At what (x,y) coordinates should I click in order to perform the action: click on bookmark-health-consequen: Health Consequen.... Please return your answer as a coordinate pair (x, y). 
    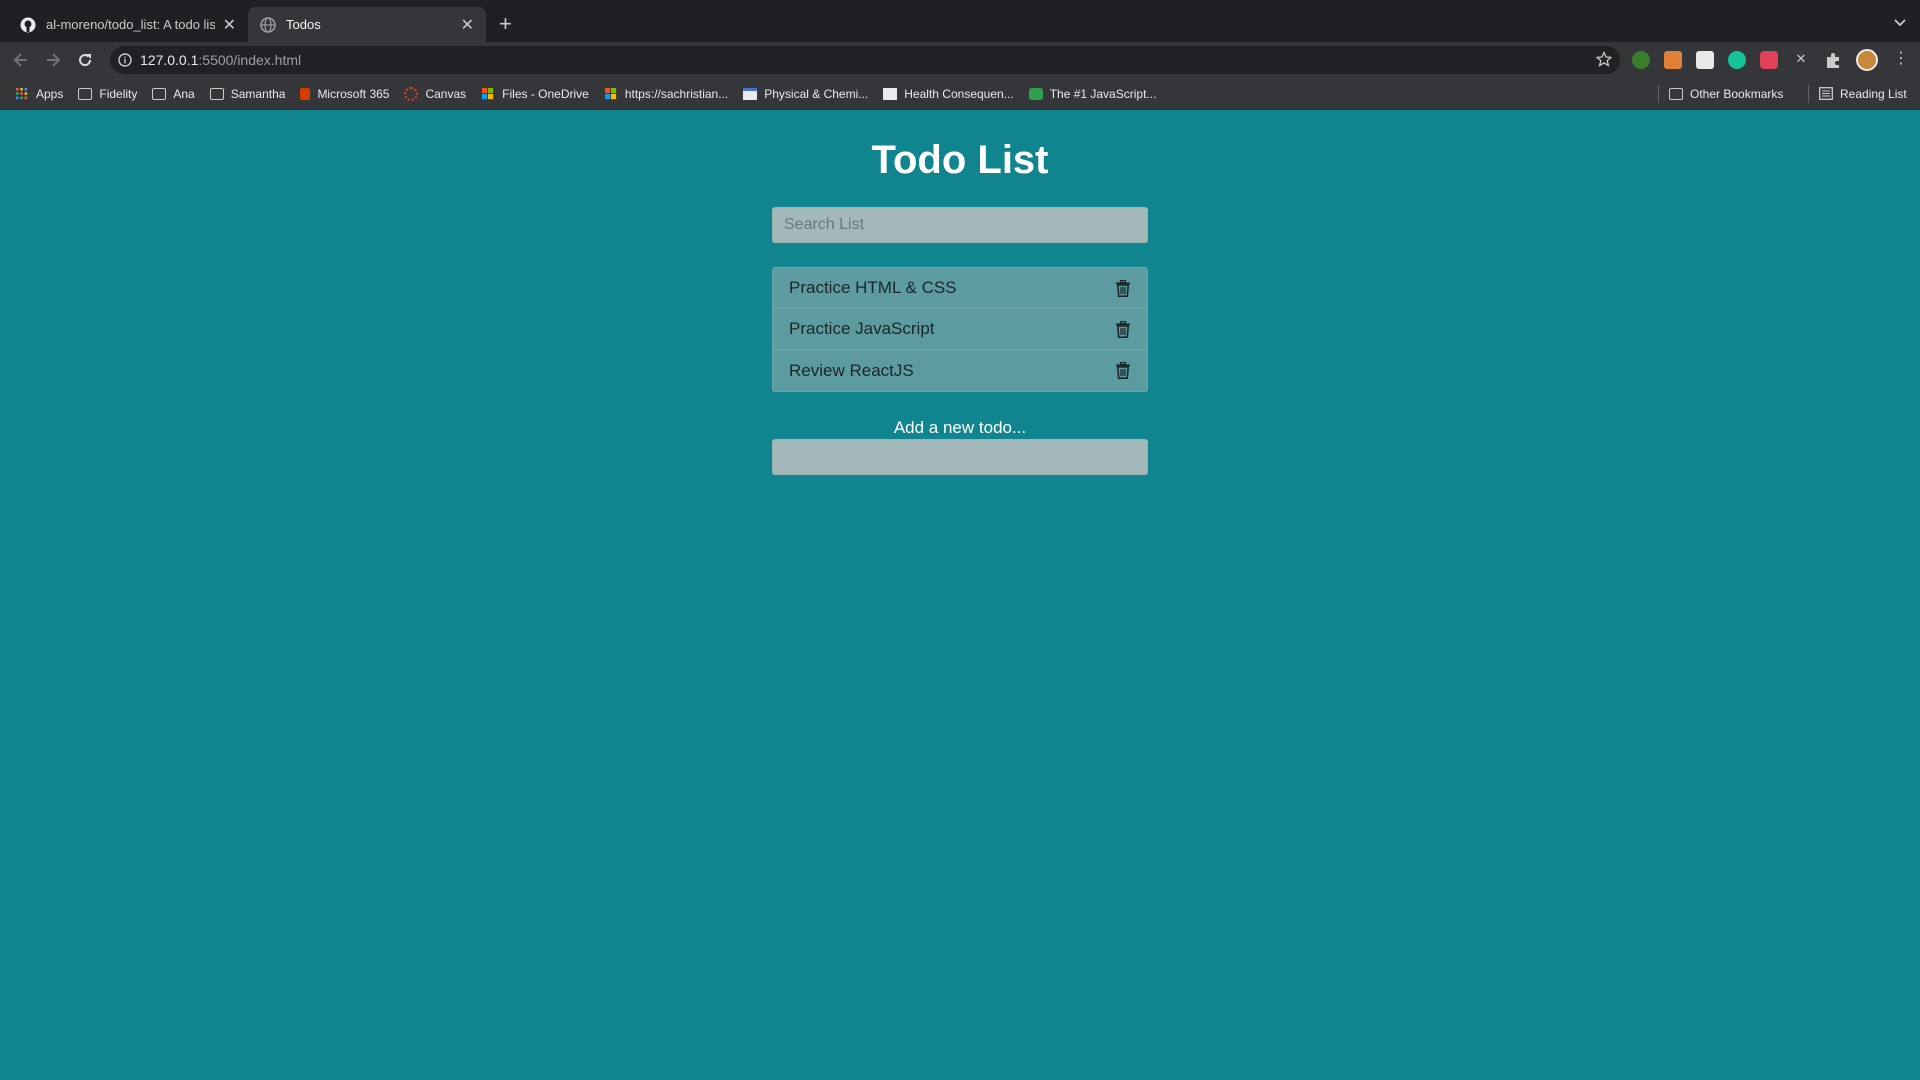
    Looking at the image, I should click on (948, 93).